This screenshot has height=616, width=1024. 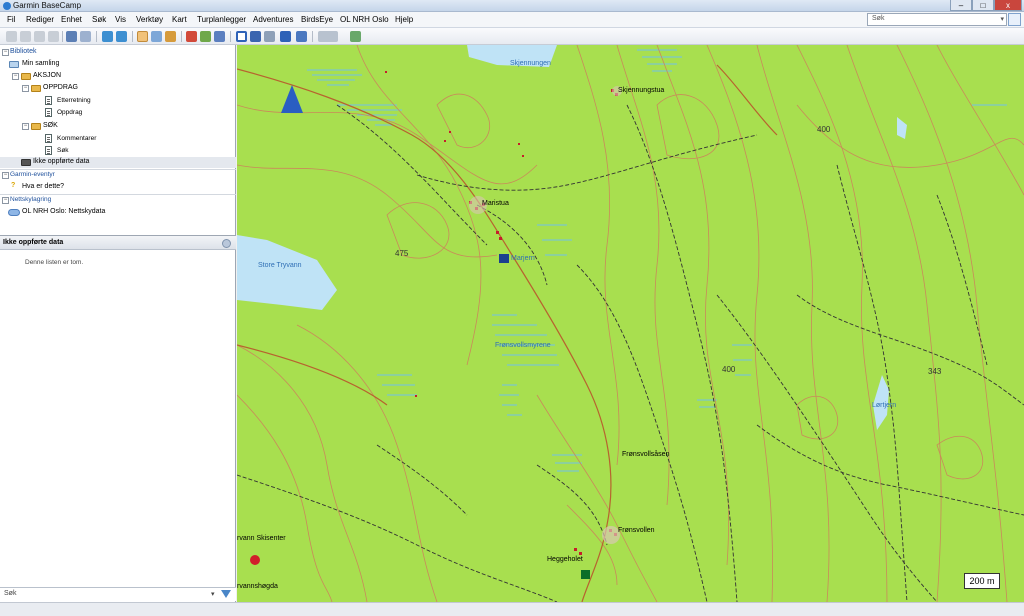 I want to click on label-frensvollen: Frønsvollen, so click(x=636, y=530).